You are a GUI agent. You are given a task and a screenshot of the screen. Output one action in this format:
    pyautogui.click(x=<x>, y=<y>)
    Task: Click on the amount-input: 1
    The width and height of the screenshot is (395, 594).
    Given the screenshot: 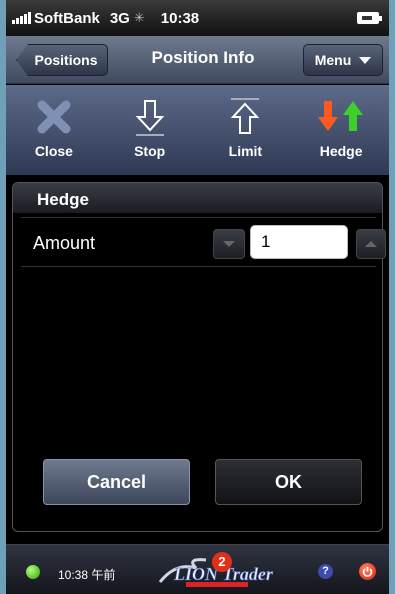 What is the action you would take?
    pyautogui.click(x=299, y=242)
    